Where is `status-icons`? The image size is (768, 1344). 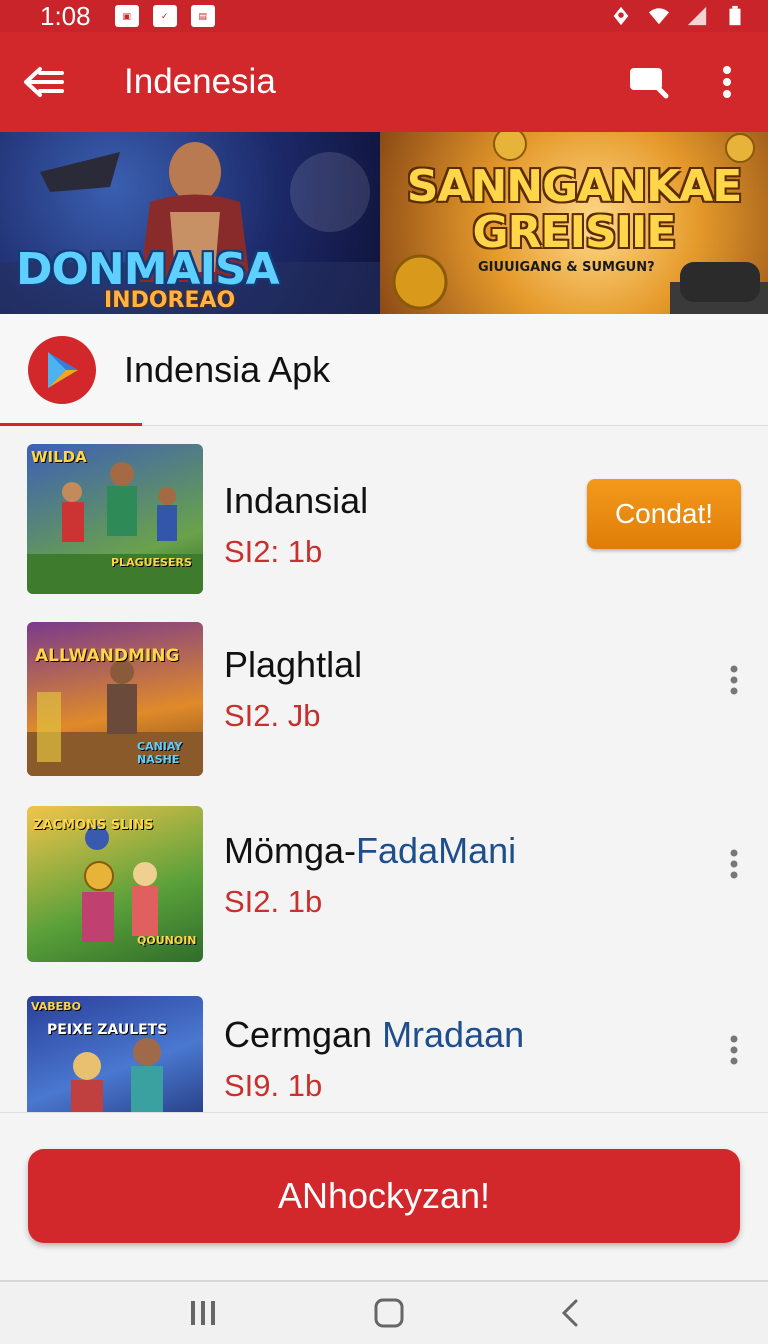
status-icons is located at coordinates (678, 16).